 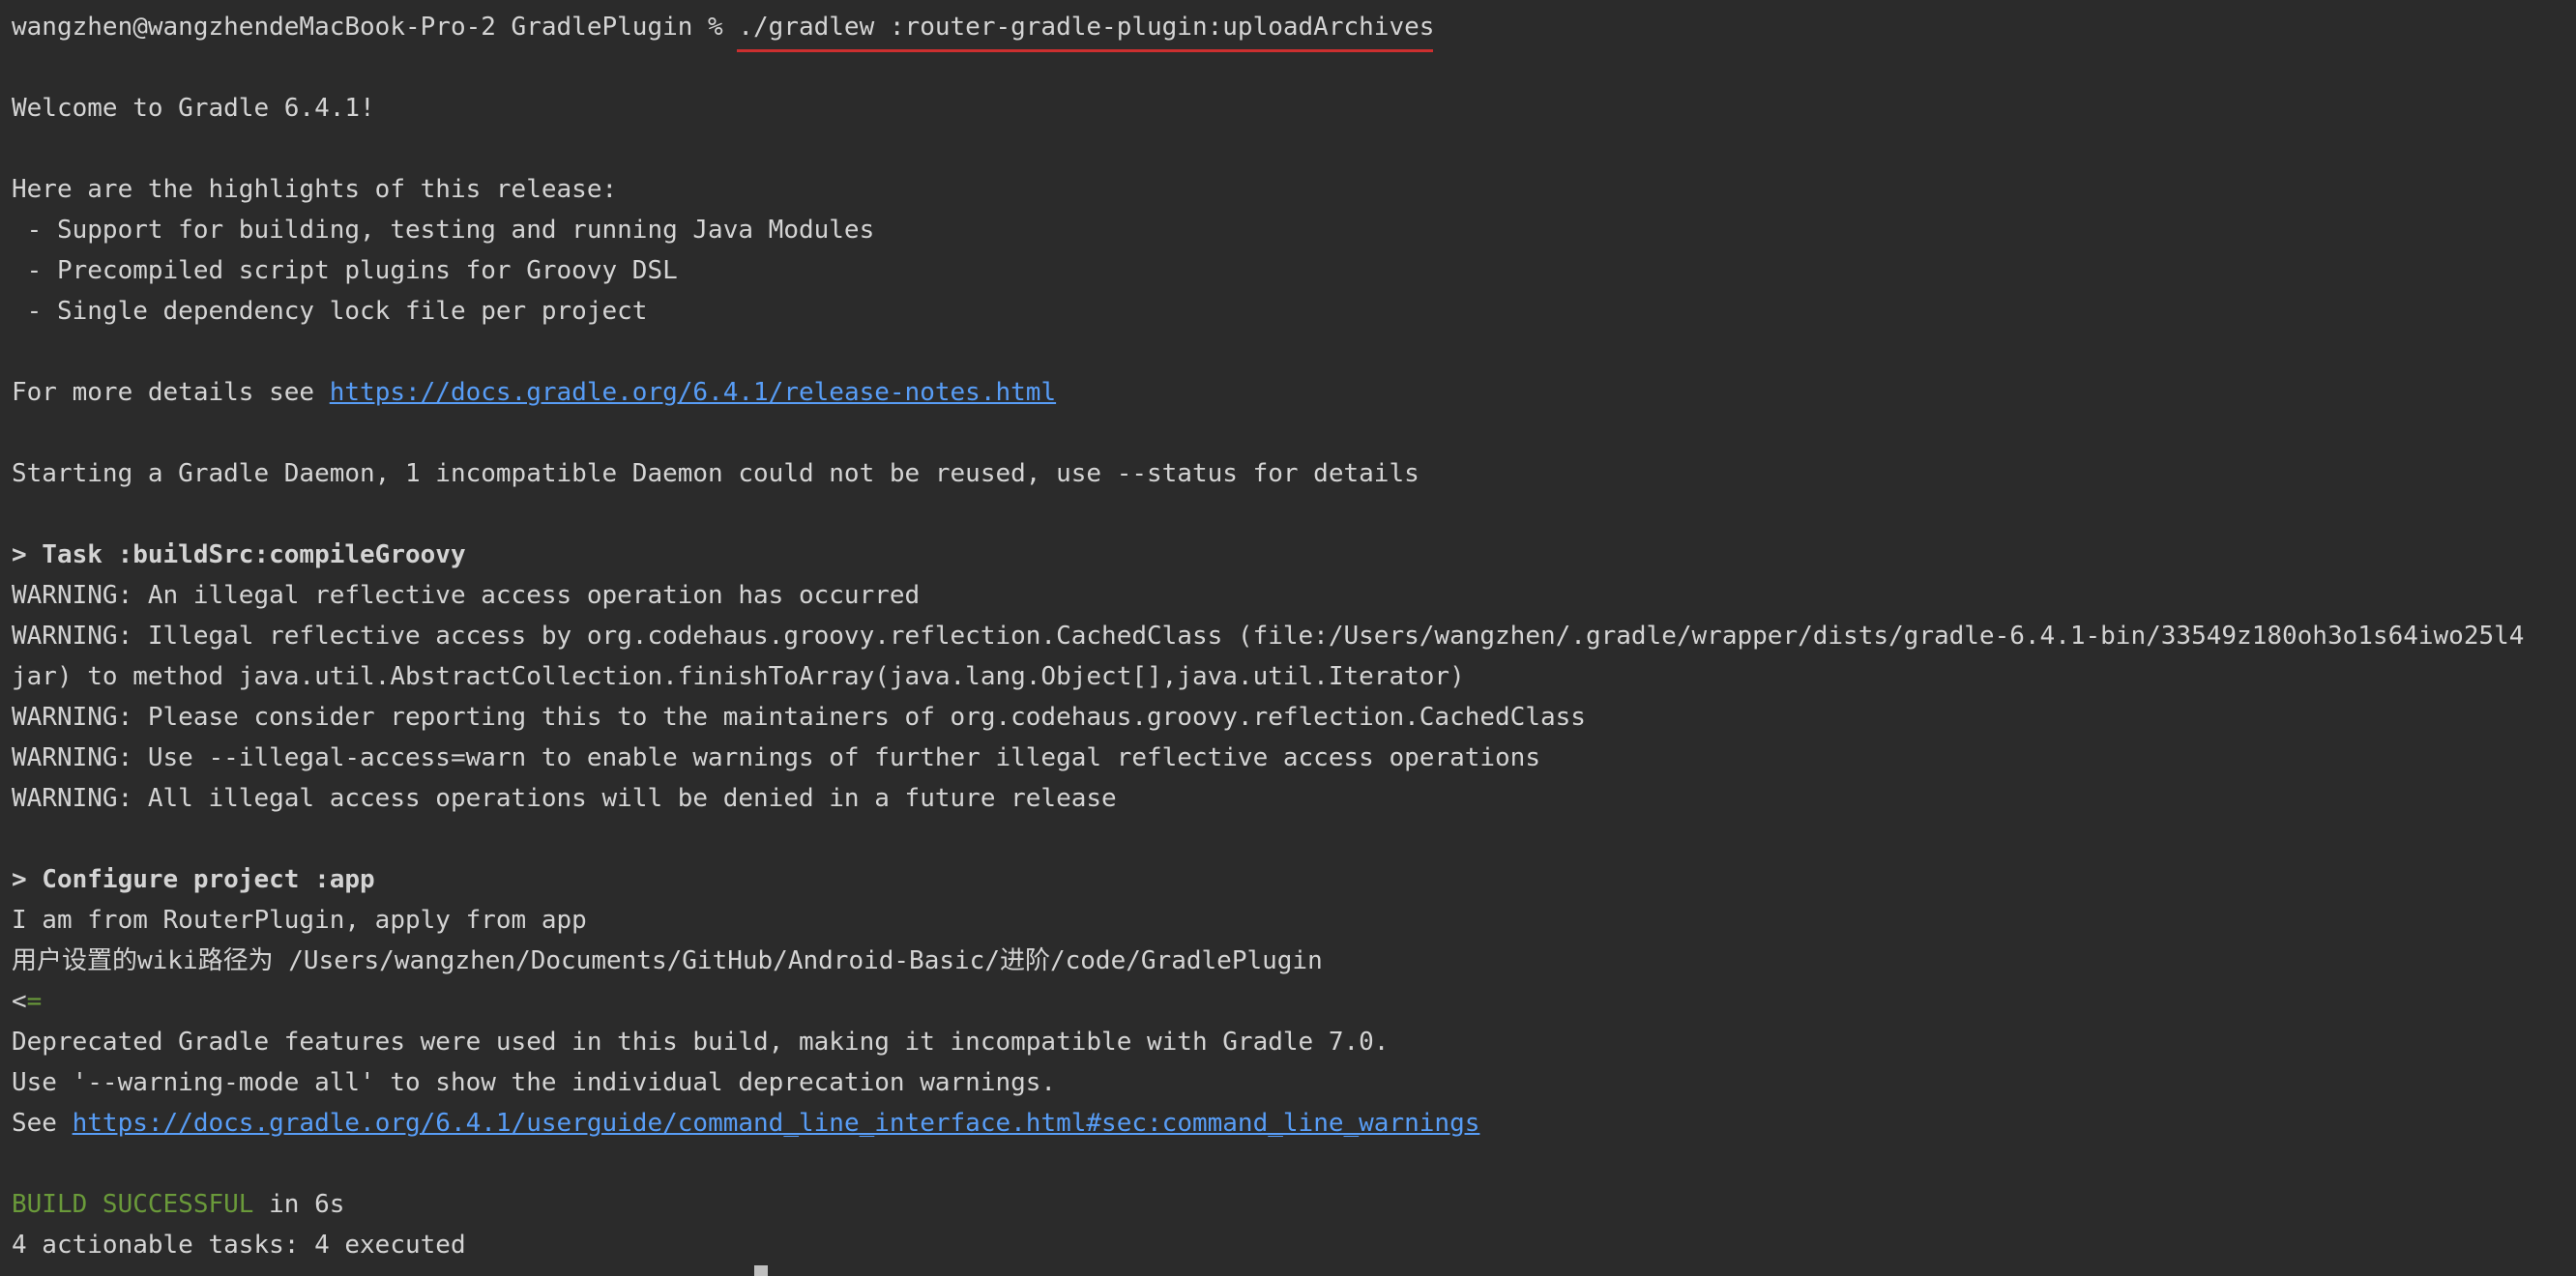 I want to click on command-underline, so click(x=1085, y=51).